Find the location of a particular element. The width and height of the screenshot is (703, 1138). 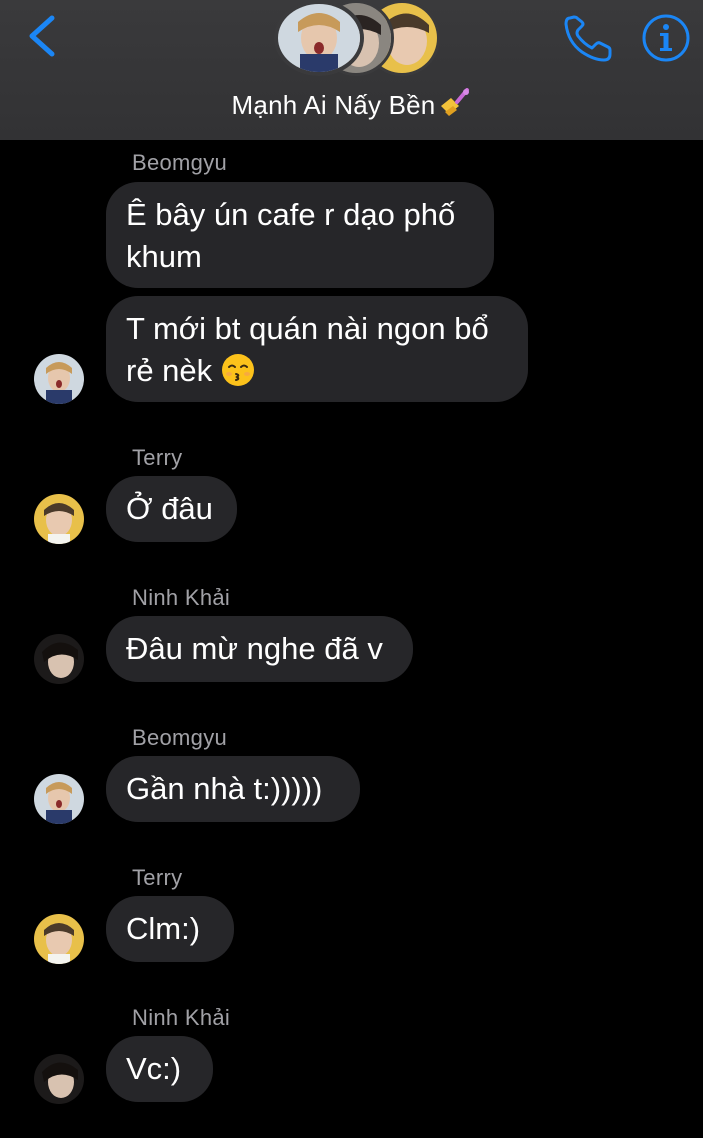

chat-header: Mạnh Ai Nấy Bền is located at coordinates (351, 70).